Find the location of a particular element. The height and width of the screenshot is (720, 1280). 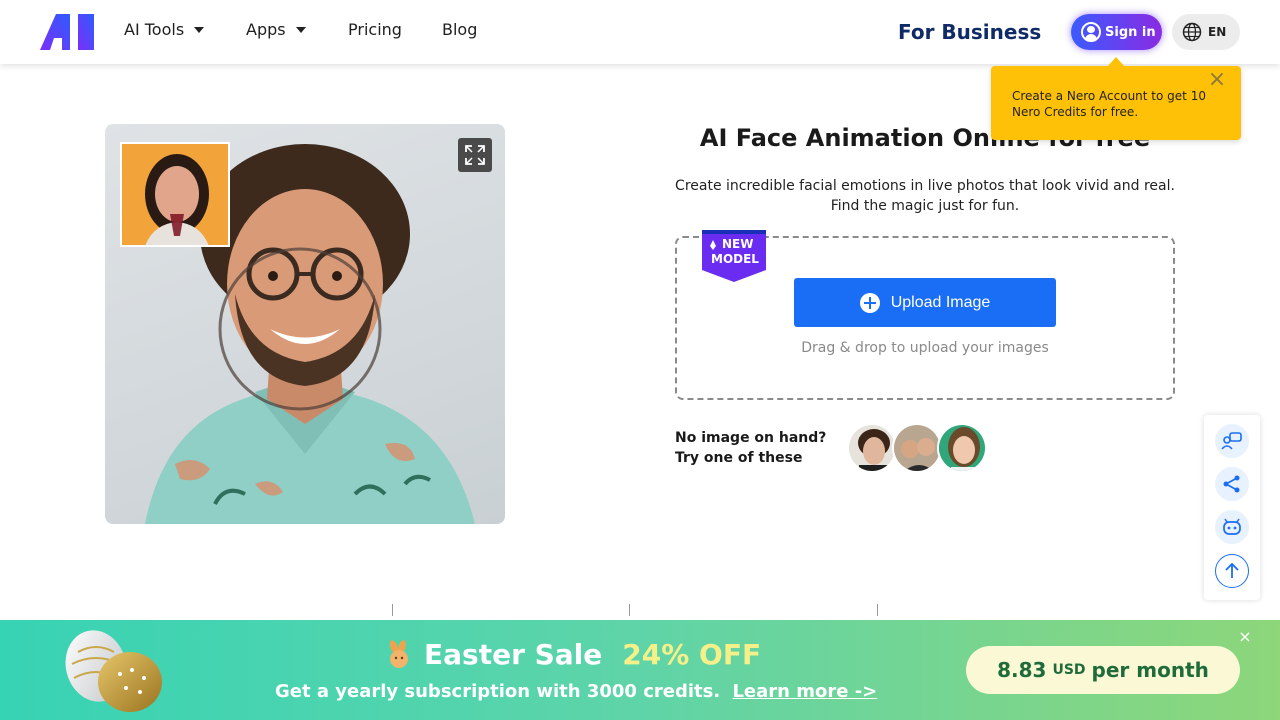

feedback-icon is located at coordinates (1231, 441).